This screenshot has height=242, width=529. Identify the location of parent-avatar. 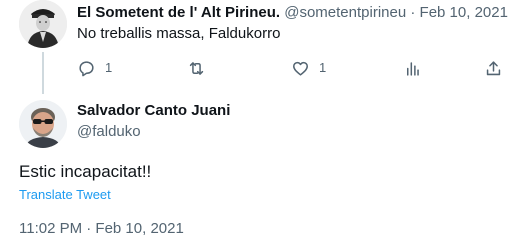
(43, 24).